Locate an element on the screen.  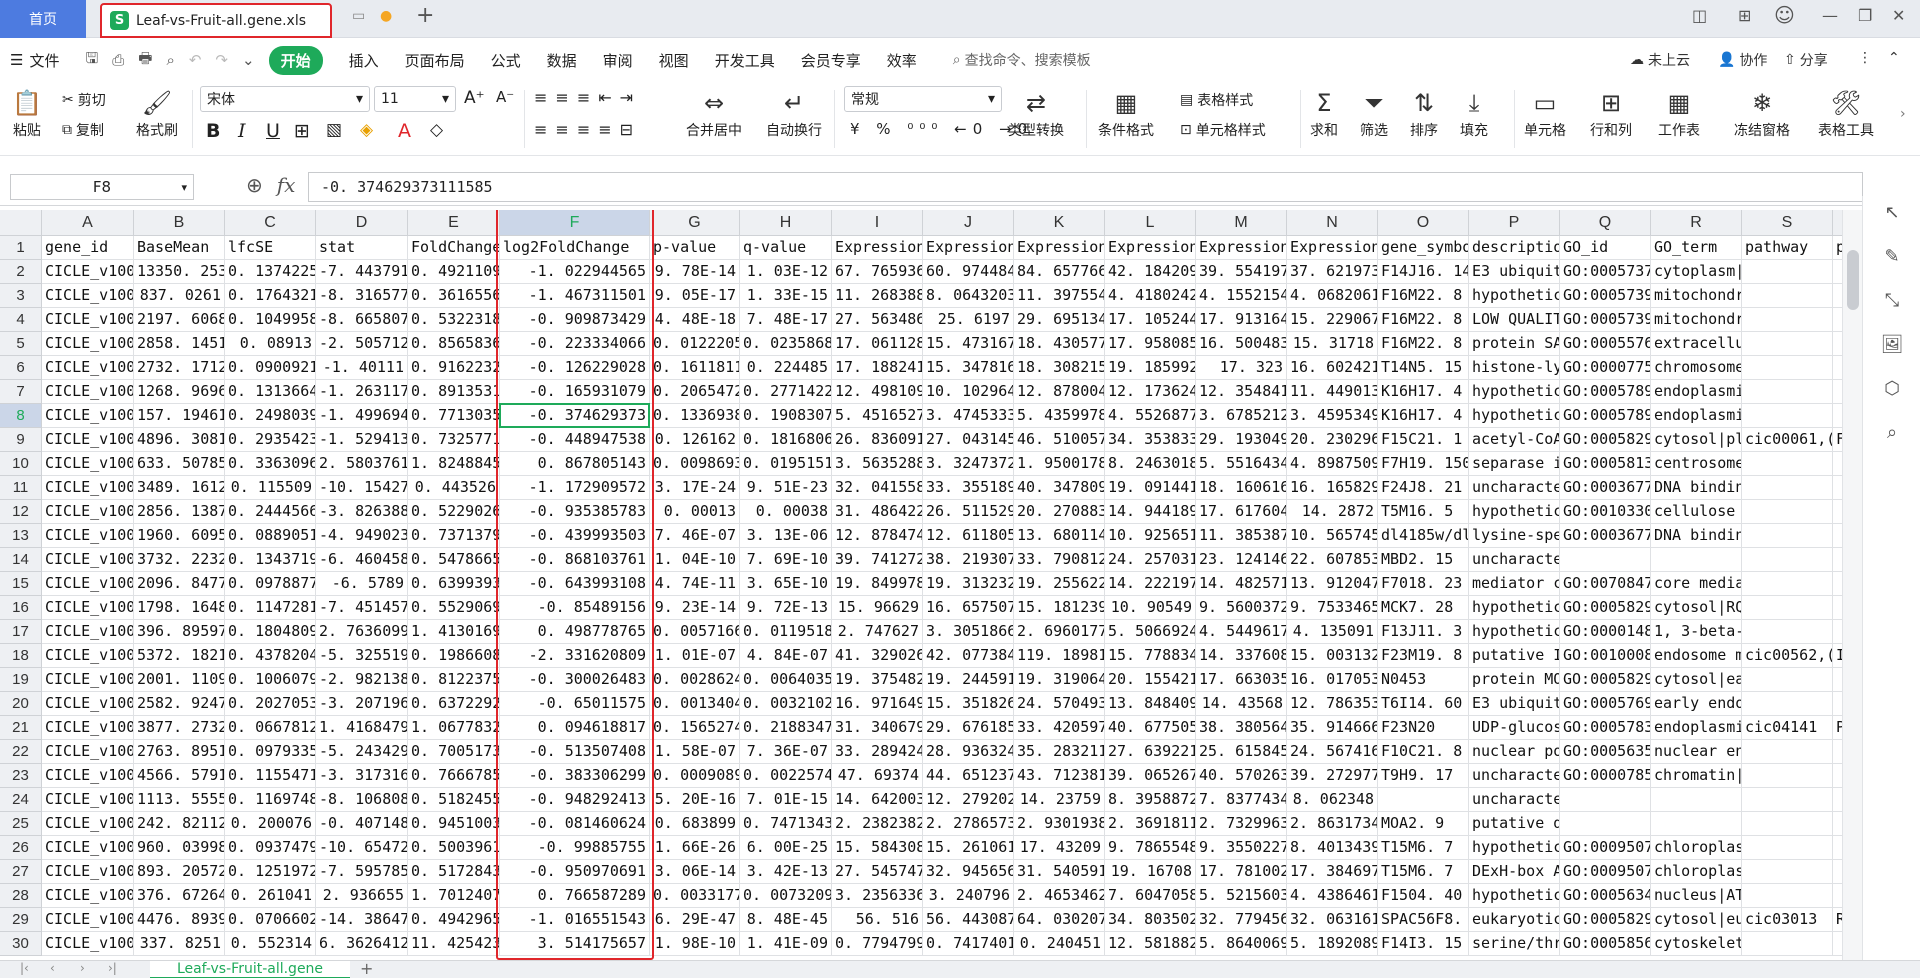
row-header-10: 10 is located at coordinates (21, 464).